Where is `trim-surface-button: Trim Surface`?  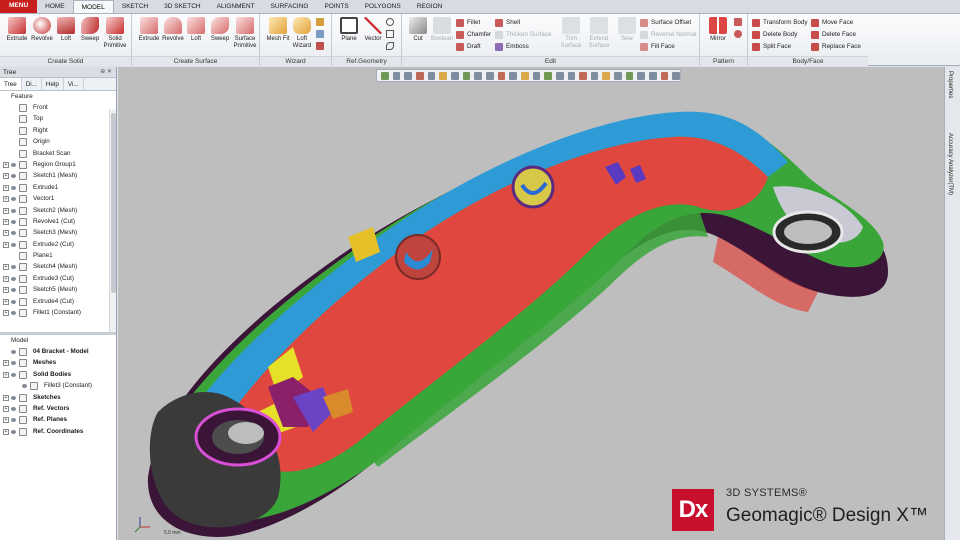 trim-surface-button: Trim Surface is located at coordinates (571, 36).